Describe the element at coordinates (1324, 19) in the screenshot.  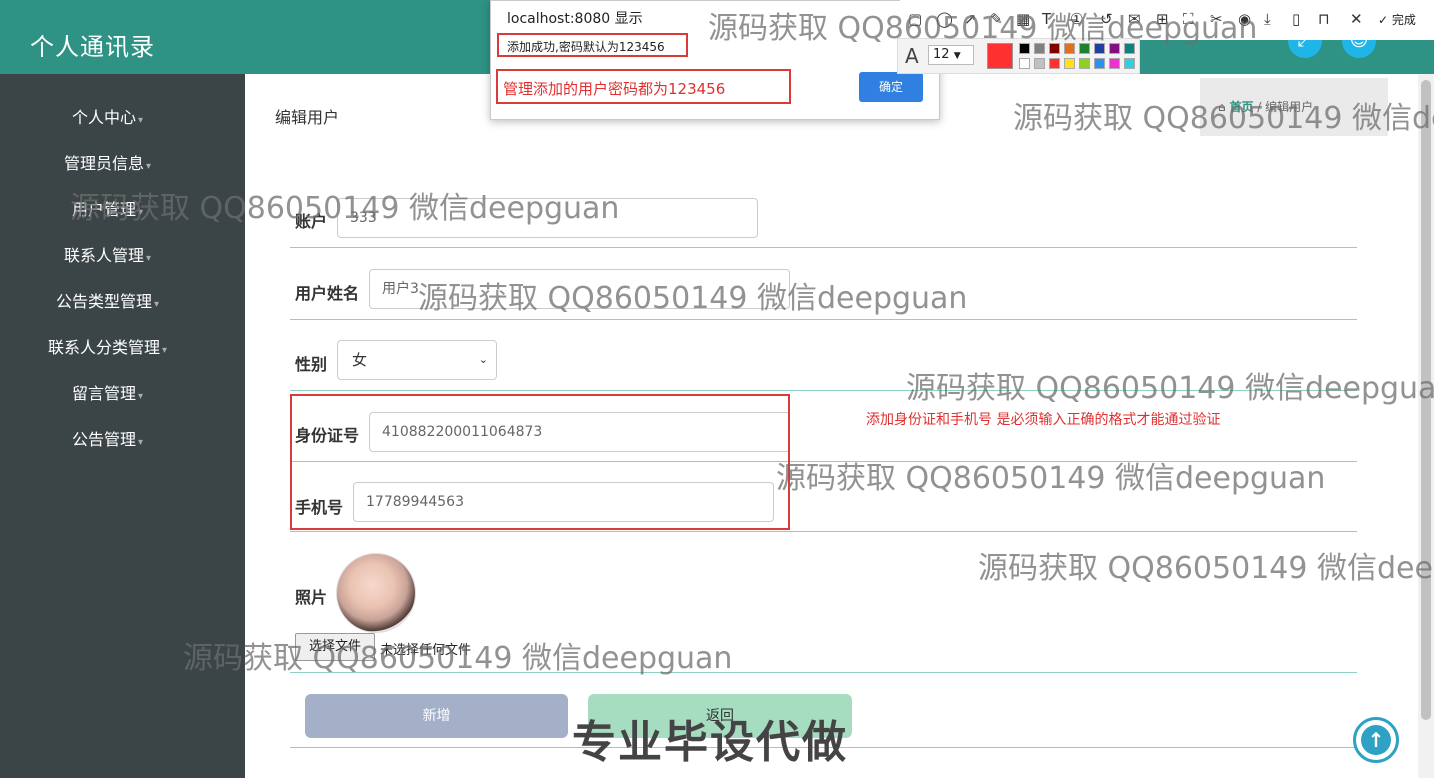
I see `bookmark-icon: ⊓` at that location.